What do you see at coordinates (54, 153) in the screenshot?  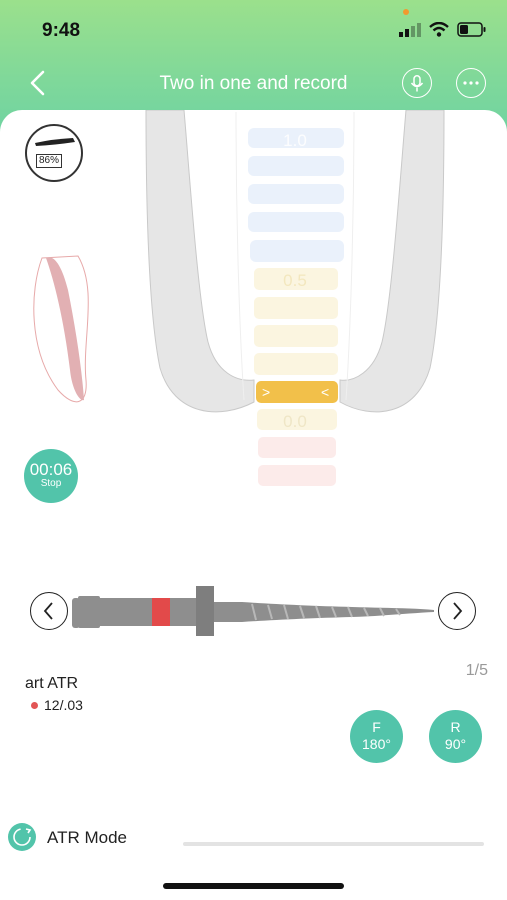 I see `device-battery-indicator: 86%` at bounding box center [54, 153].